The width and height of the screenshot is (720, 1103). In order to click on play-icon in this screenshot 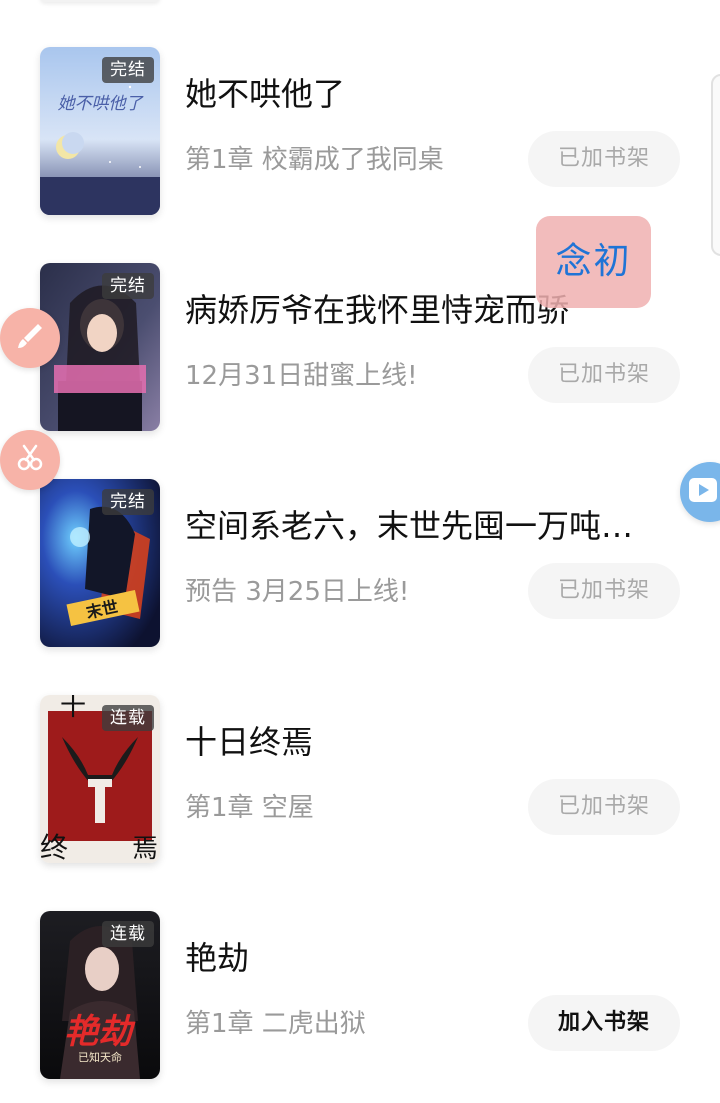, I will do `click(703, 492)`.